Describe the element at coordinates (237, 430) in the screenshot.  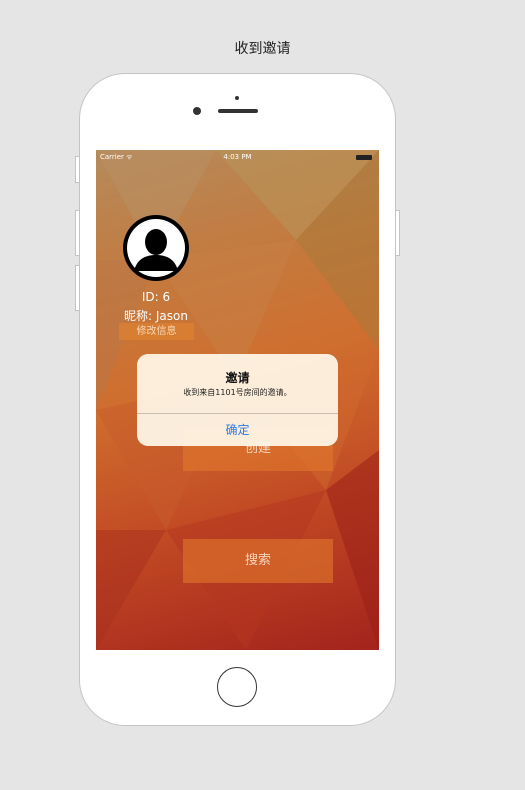
I see `alert-confirm-button: 确定` at that location.